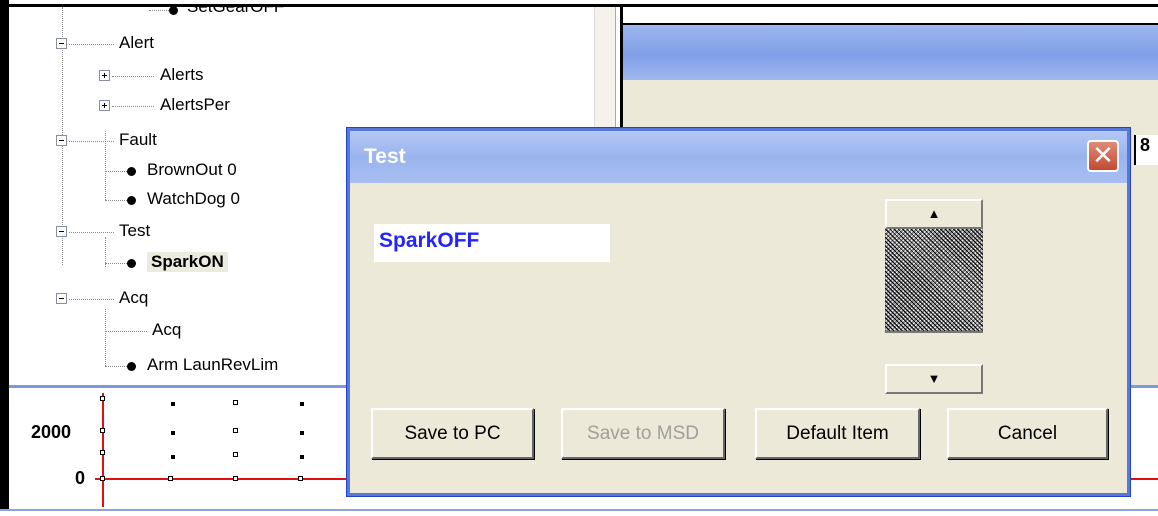  I want to click on scroll-down-button: ▼, so click(934, 379).